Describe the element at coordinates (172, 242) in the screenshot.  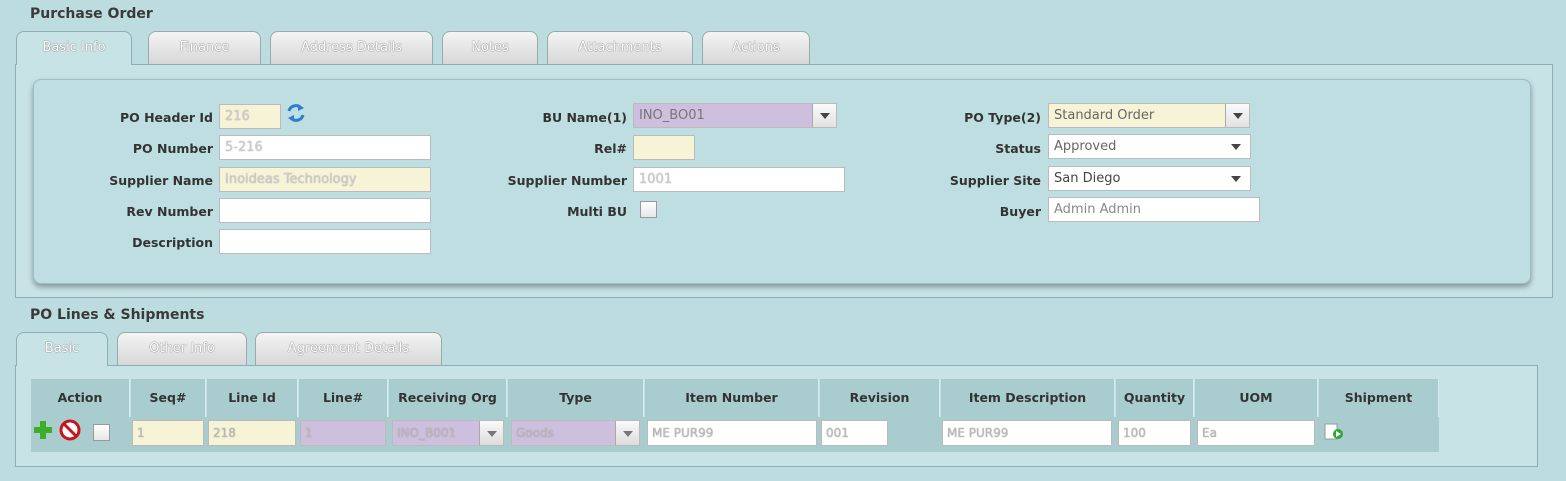
I see `description-label: Description` at that location.